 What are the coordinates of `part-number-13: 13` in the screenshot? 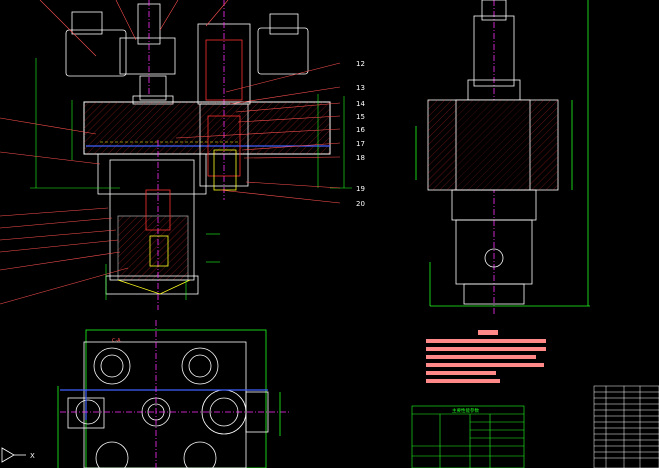 It's located at (360, 88).